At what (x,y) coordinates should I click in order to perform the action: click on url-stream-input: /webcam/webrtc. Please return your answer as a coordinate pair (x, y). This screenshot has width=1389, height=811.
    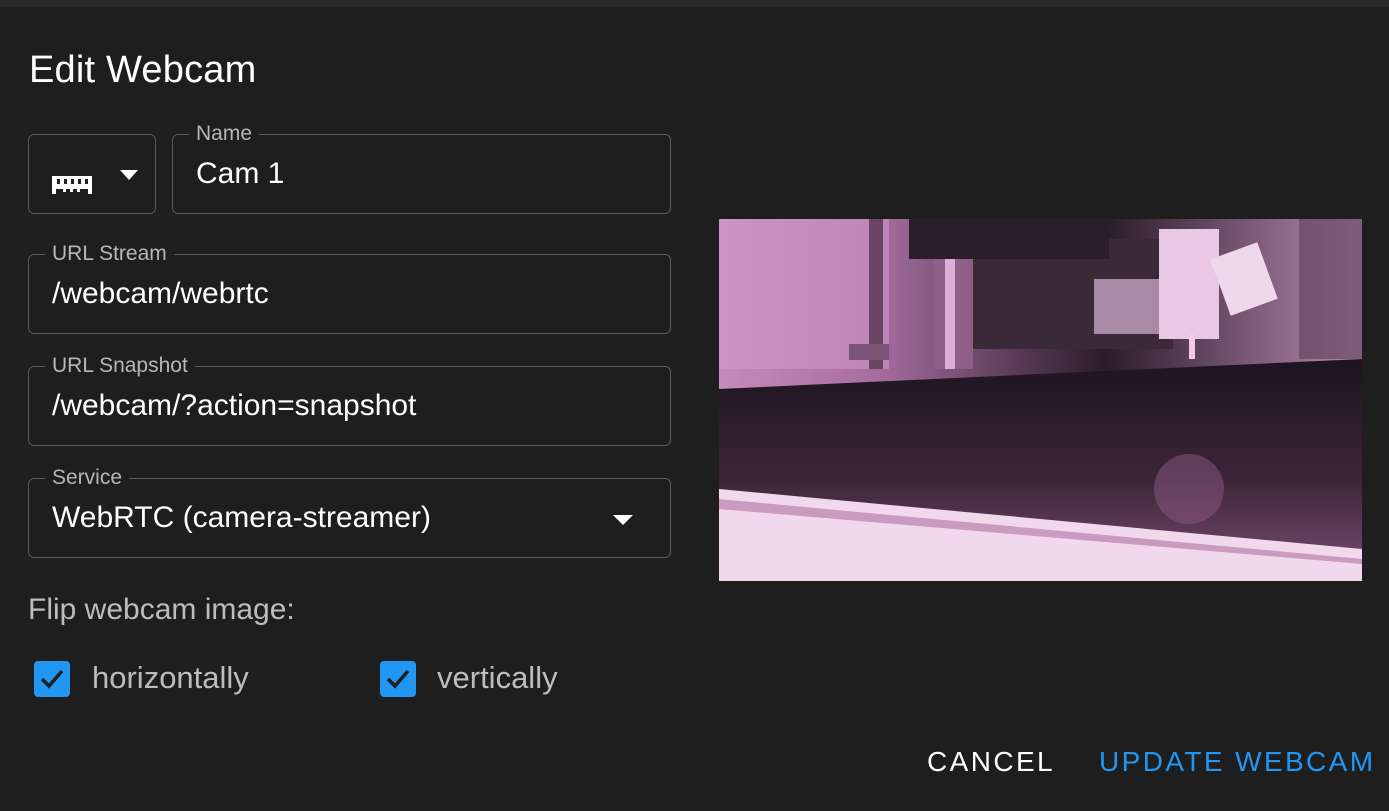
    Looking at the image, I should click on (160, 294).